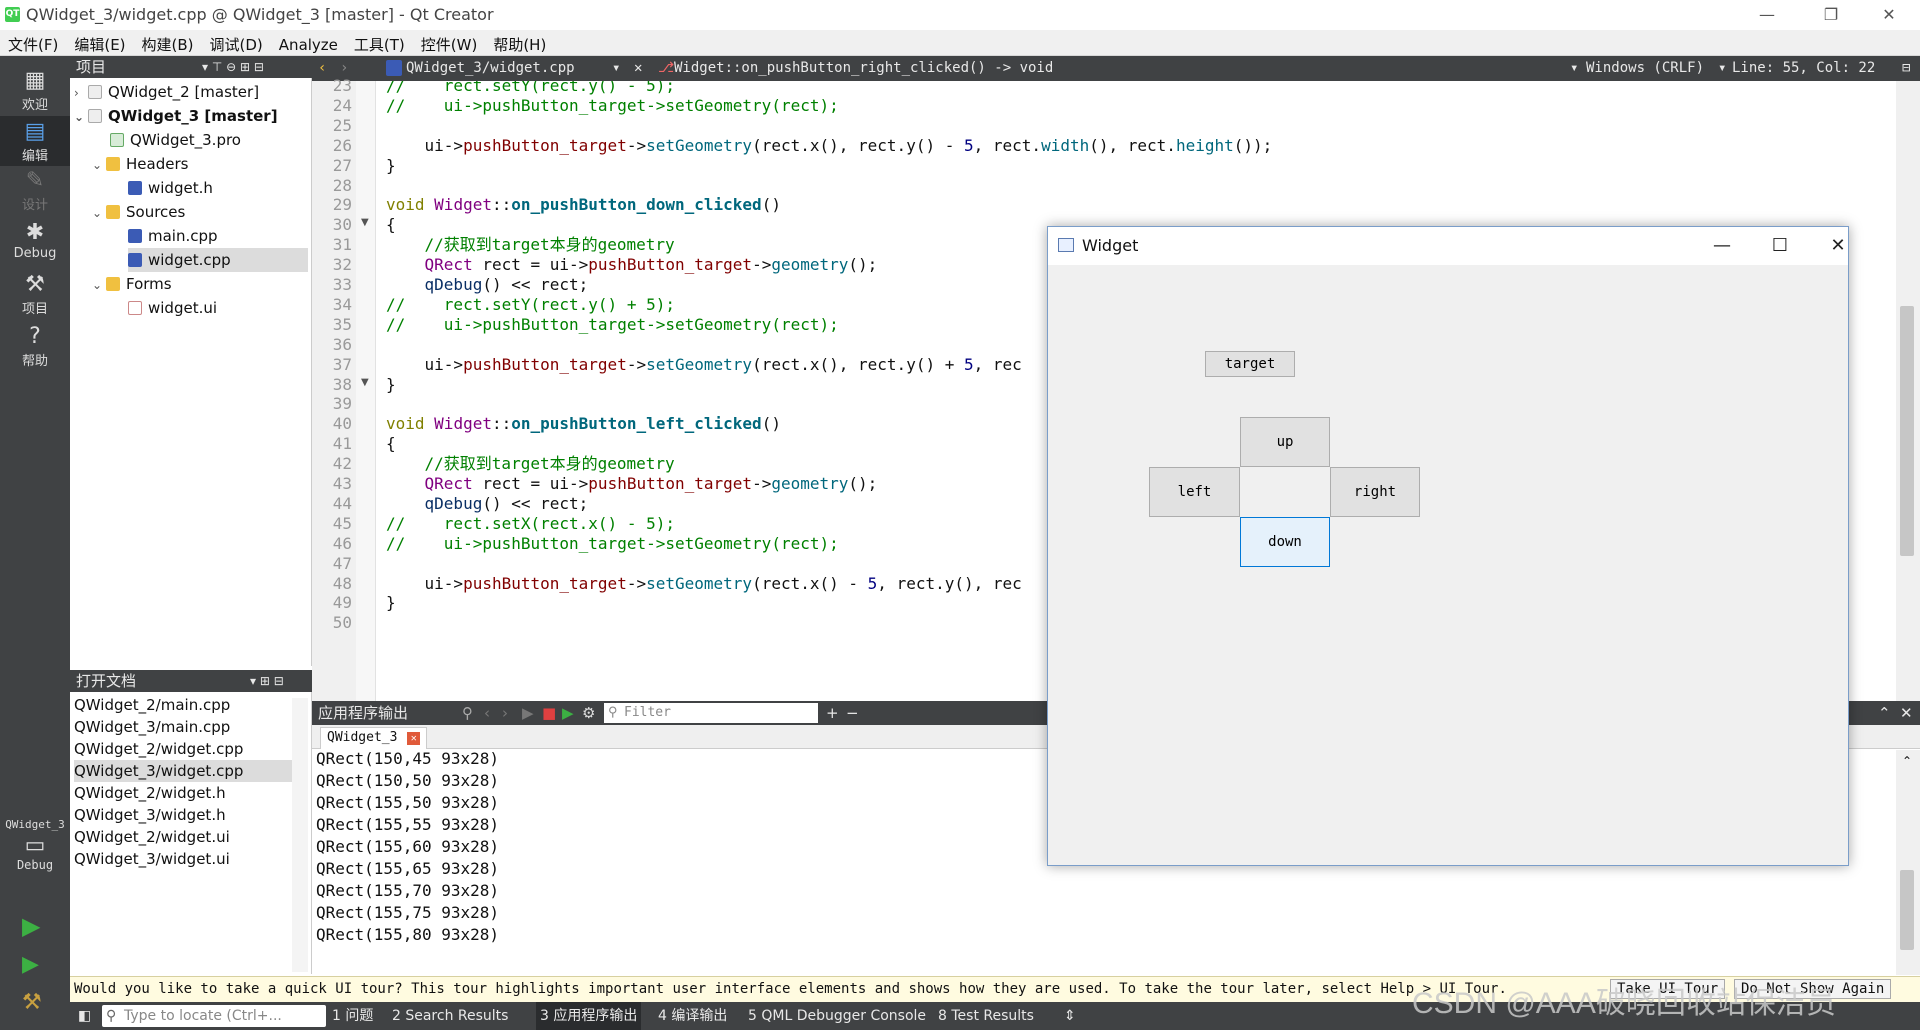 Image resolution: width=1920 pixels, height=1030 pixels. Describe the element at coordinates (449, 43) in the screenshot. I see `menu-widgets: 控件(W)` at that location.